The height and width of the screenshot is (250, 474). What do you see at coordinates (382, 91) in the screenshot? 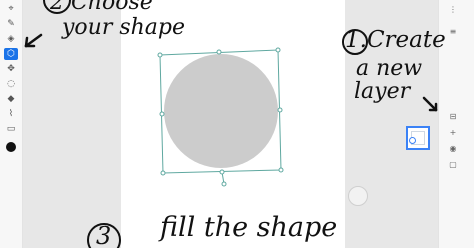
I see `annotation-create-line3: layer` at bounding box center [382, 91].